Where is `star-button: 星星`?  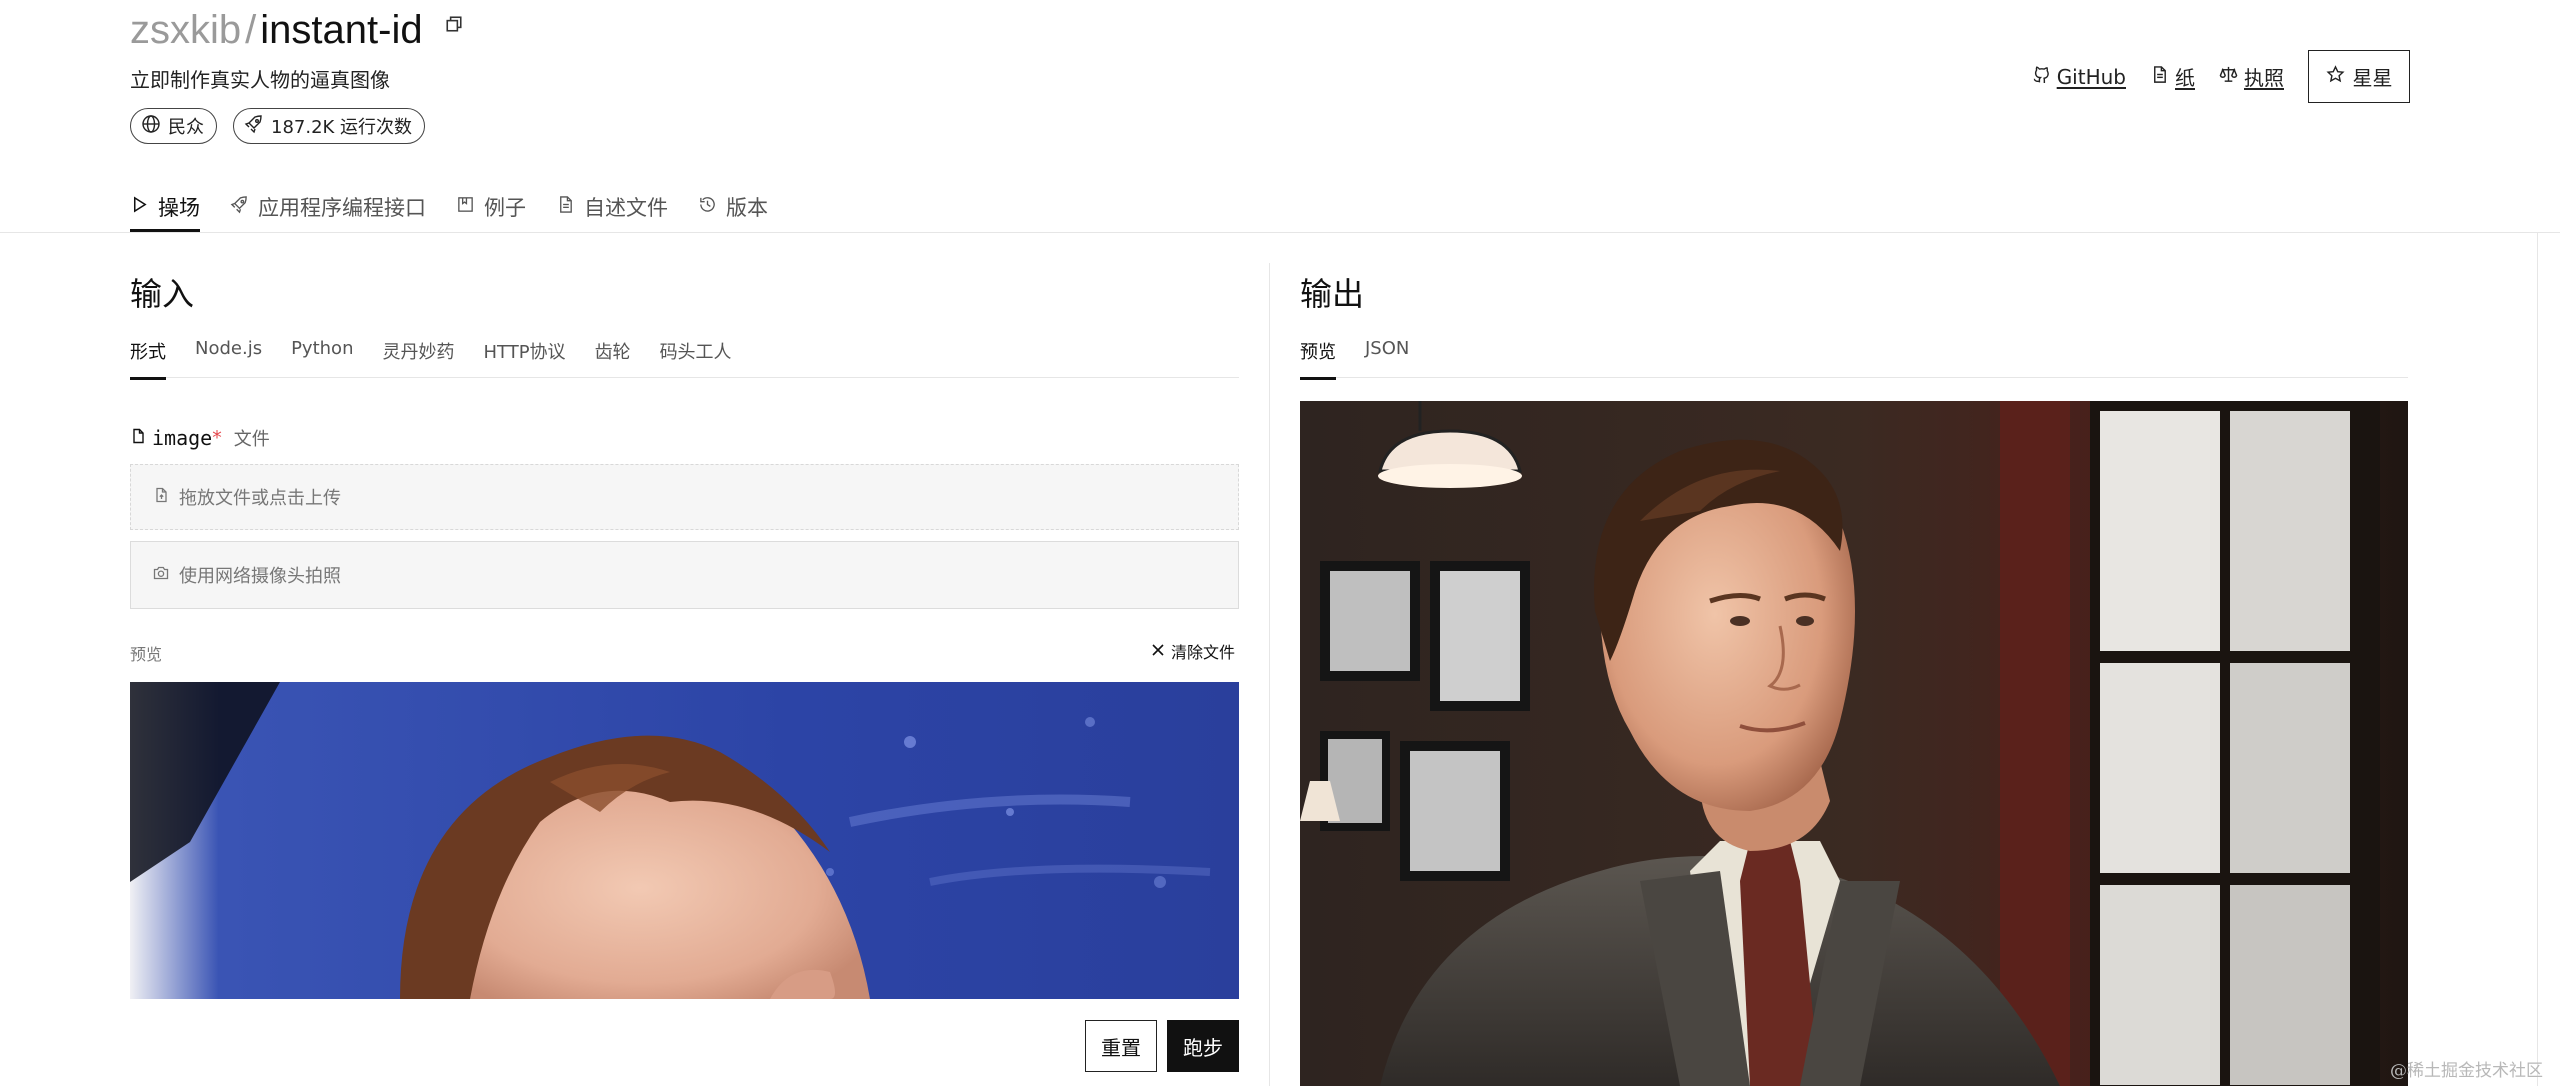 star-button: 星星 is located at coordinates (2359, 76).